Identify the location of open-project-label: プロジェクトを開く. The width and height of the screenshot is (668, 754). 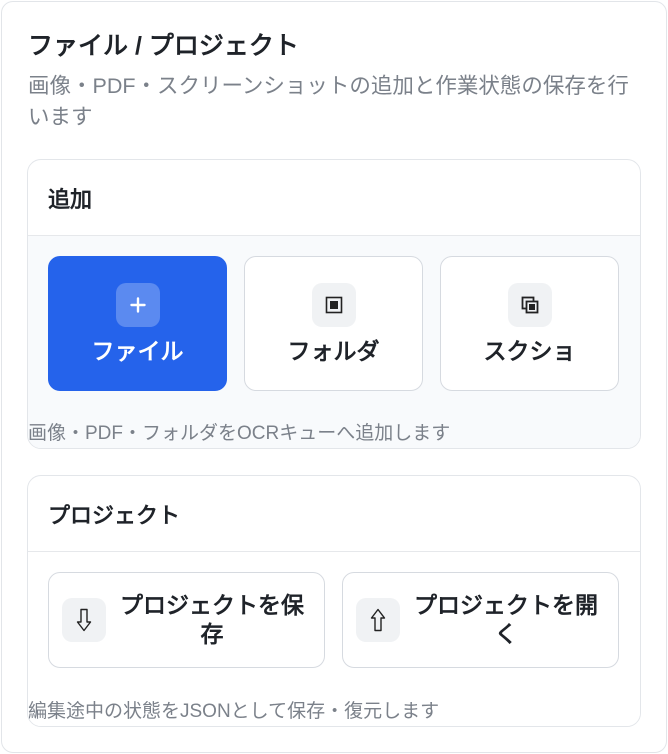
(506, 619).